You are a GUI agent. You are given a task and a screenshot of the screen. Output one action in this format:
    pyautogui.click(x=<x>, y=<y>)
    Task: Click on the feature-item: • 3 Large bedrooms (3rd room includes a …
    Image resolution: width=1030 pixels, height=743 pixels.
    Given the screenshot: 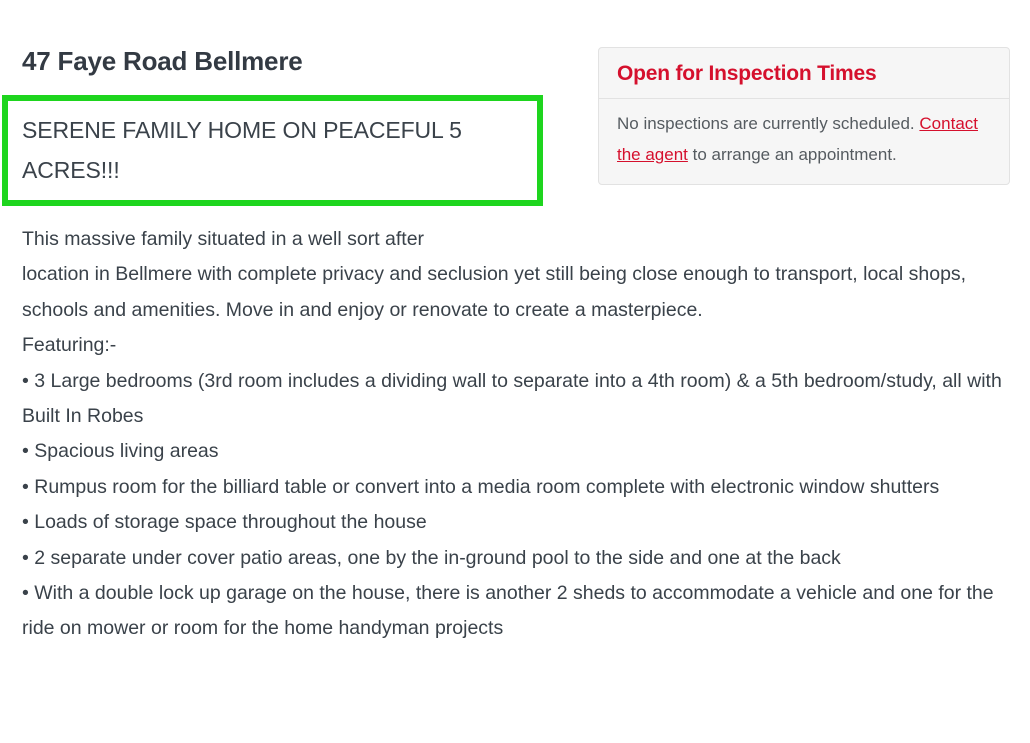 What is the action you would take?
    pyautogui.click(x=512, y=398)
    